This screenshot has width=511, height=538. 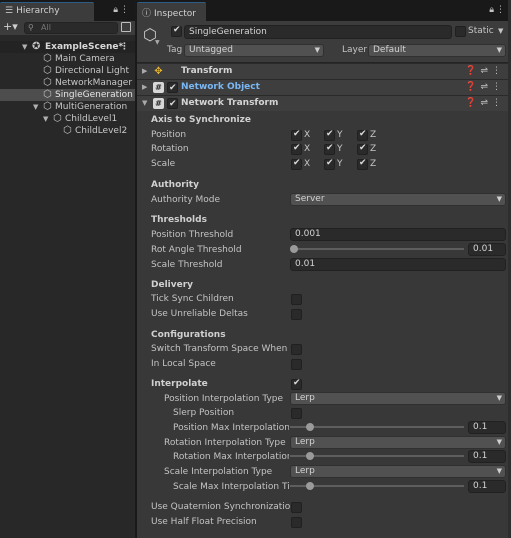 I want to click on rotation-x-checkbox, so click(x=296, y=149).